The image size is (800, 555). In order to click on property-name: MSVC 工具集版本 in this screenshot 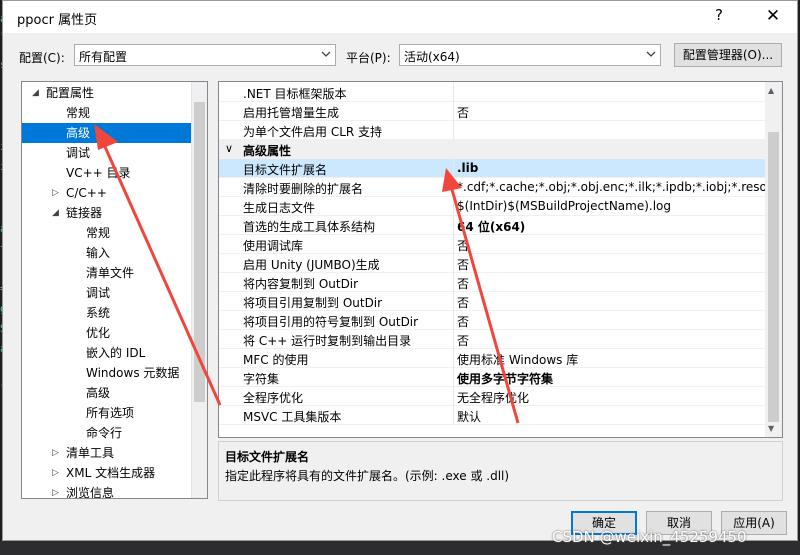, I will do `click(292, 417)`.